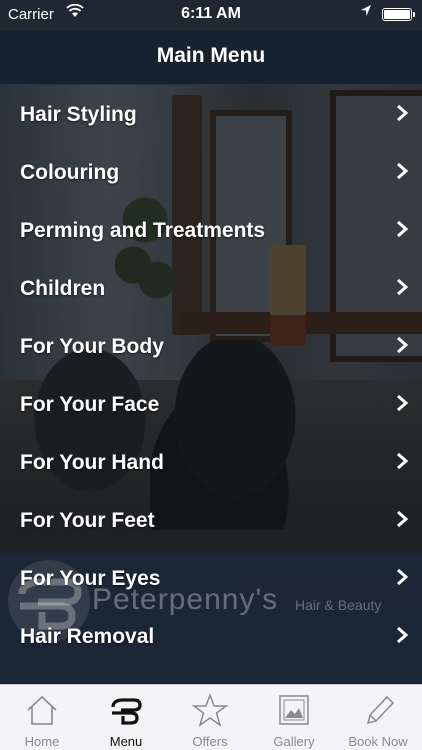 This screenshot has height=750, width=422. Describe the element at coordinates (87, 636) in the screenshot. I see `menu-item-label: Hair Removal` at that location.